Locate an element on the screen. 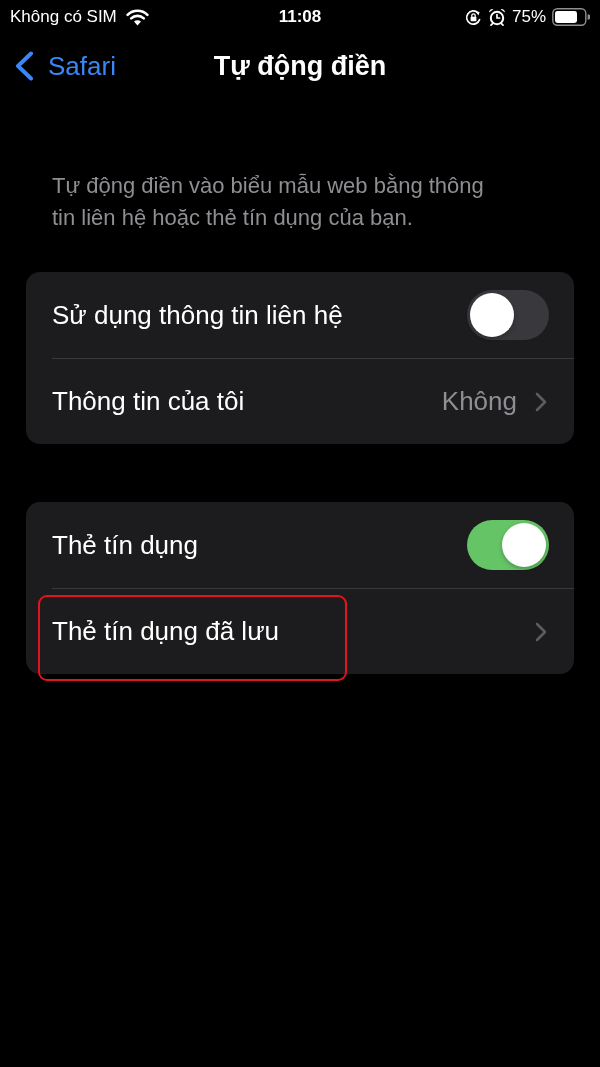 The width and height of the screenshot is (600, 1067). clock-time: 11:08 is located at coordinates (300, 17).